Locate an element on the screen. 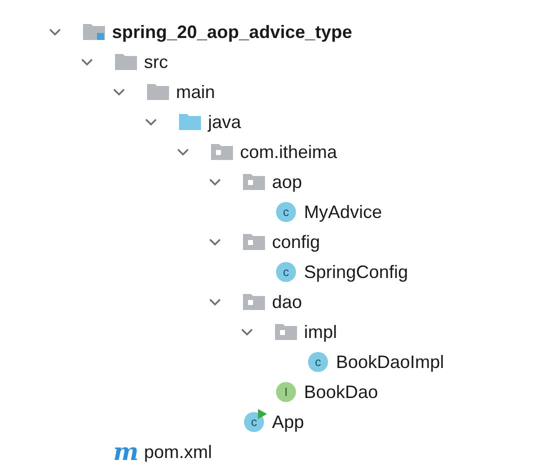 The height and width of the screenshot is (472, 551). tree-item: aop is located at coordinates (287, 182).